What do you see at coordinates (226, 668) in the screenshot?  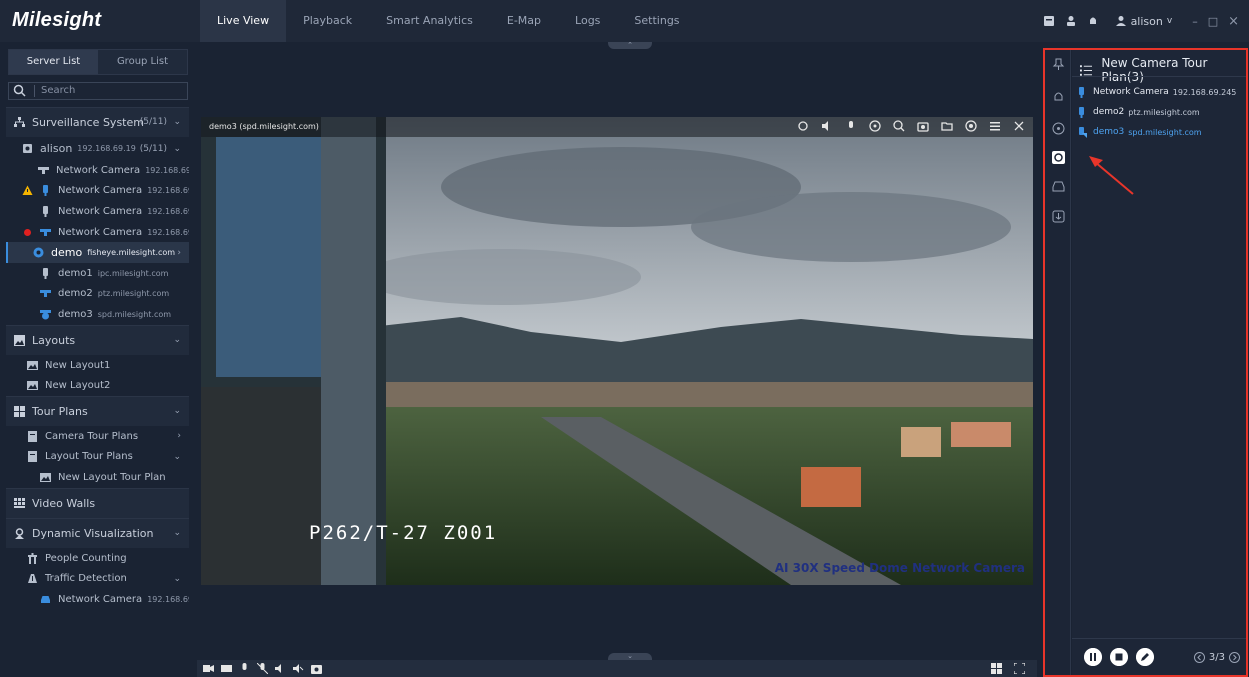 I see `stream-icon` at bounding box center [226, 668].